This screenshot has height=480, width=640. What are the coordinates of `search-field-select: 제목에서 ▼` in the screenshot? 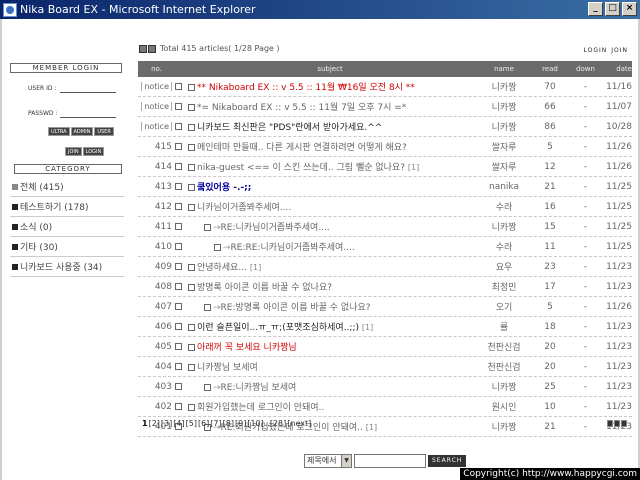 It's located at (328, 461).